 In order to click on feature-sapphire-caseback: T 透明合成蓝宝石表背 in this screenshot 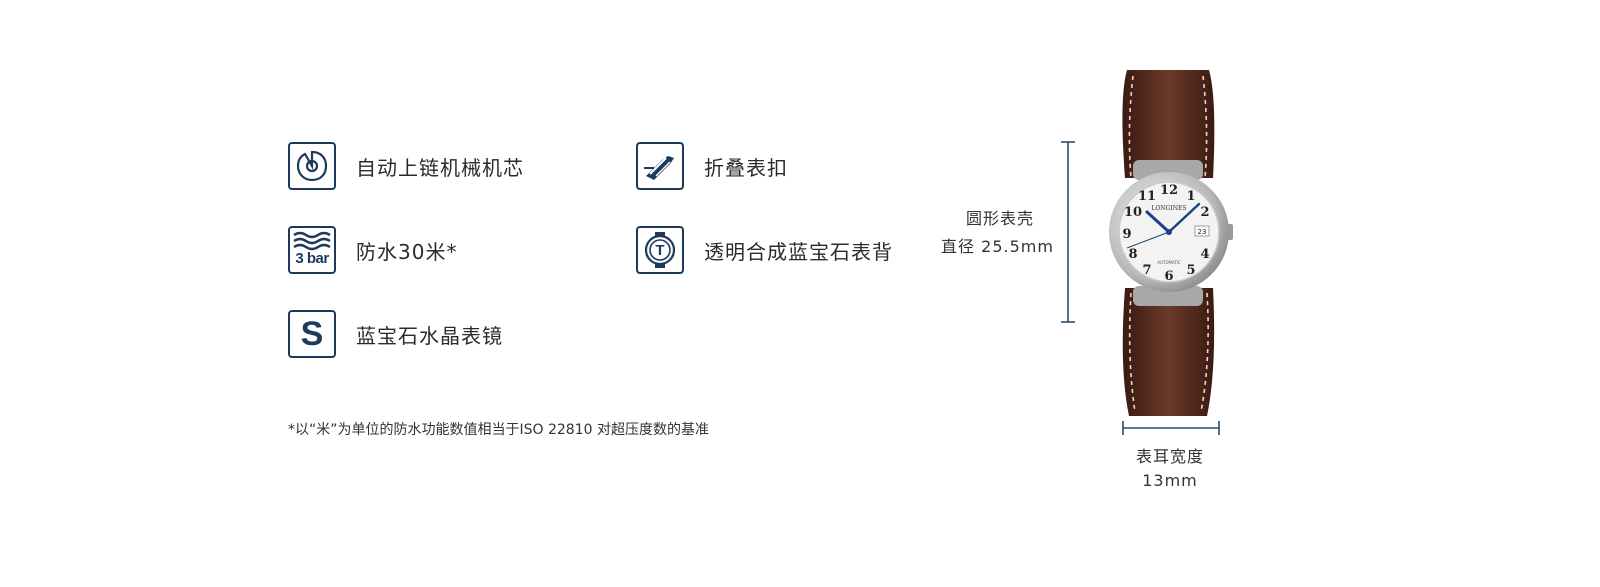, I will do `click(764, 250)`.